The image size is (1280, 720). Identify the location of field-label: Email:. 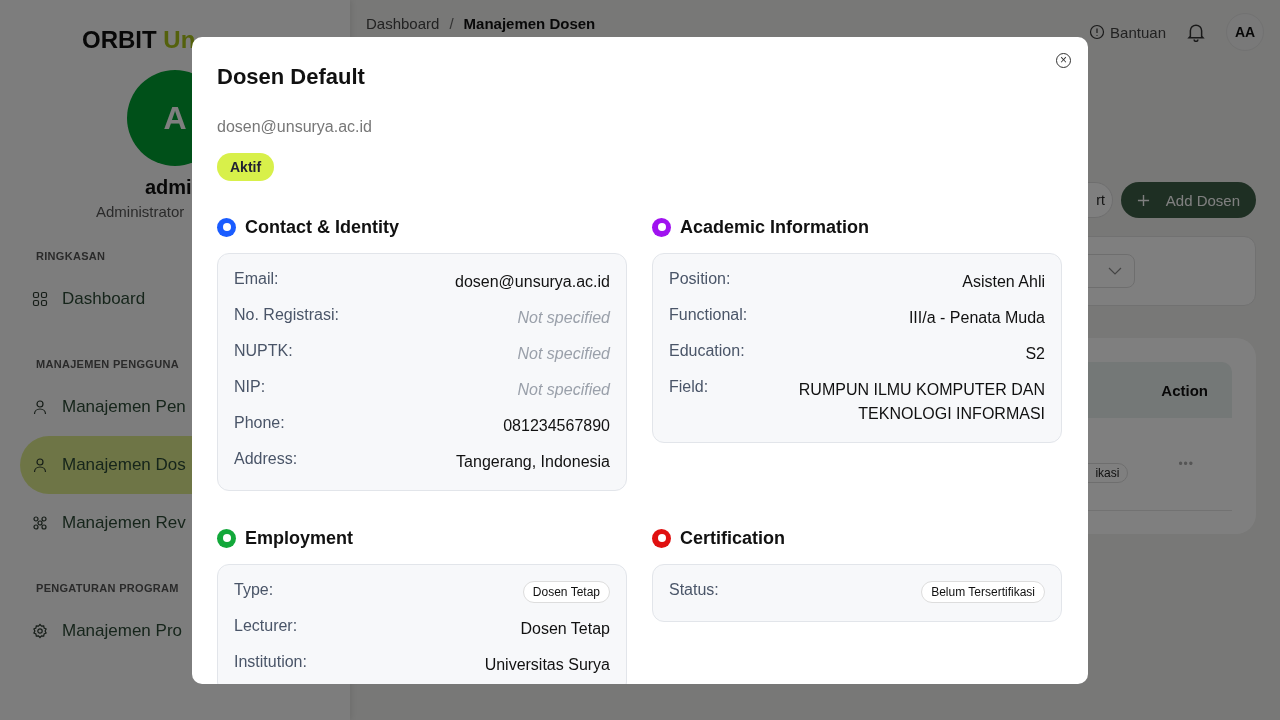
(256, 279).